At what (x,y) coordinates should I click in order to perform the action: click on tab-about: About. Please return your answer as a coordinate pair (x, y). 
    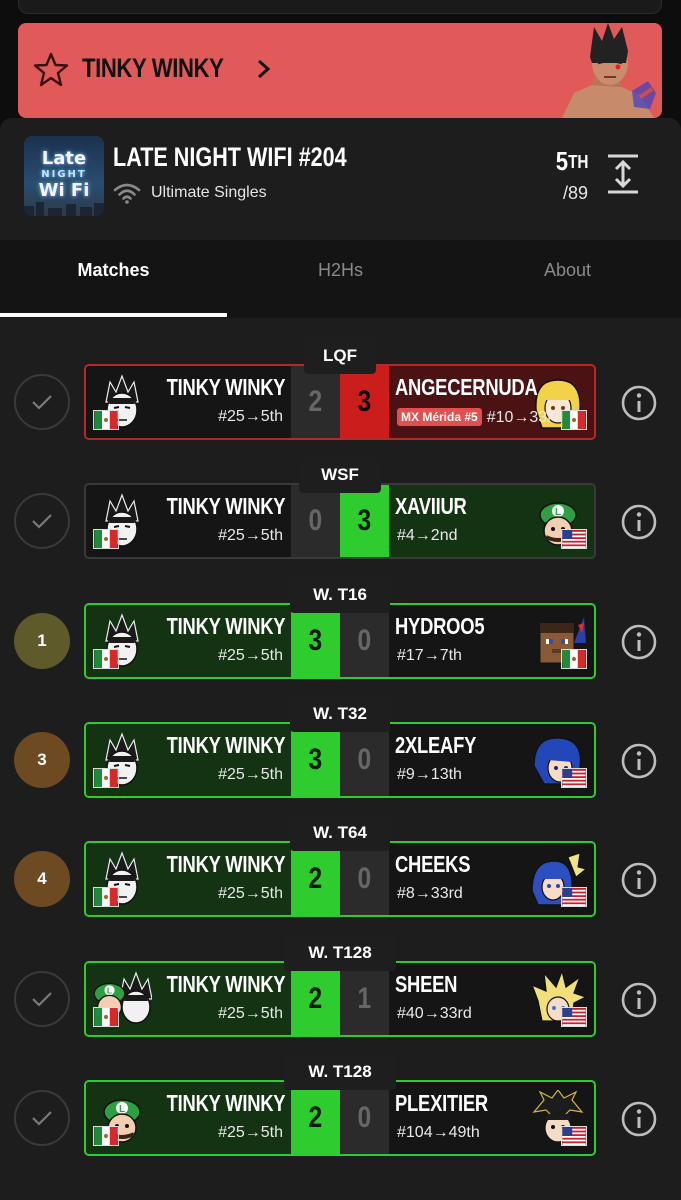
    Looking at the image, I should click on (567, 270).